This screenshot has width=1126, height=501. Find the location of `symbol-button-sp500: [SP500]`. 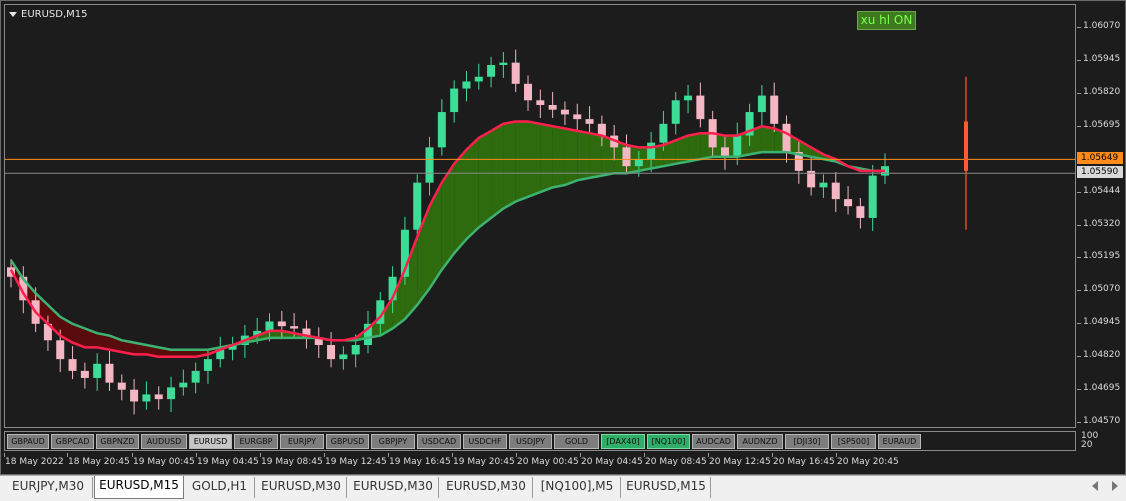

symbol-button-sp500: [SP500] is located at coordinates (853, 441).